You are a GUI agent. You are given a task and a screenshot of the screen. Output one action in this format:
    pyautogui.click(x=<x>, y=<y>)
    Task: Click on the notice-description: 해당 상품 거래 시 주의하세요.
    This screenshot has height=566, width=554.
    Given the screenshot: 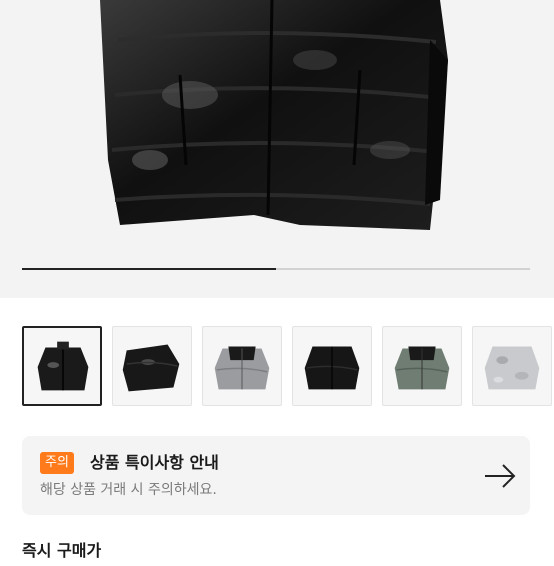 What is the action you would take?
    pyautogui.click(x=128, y=490)
    